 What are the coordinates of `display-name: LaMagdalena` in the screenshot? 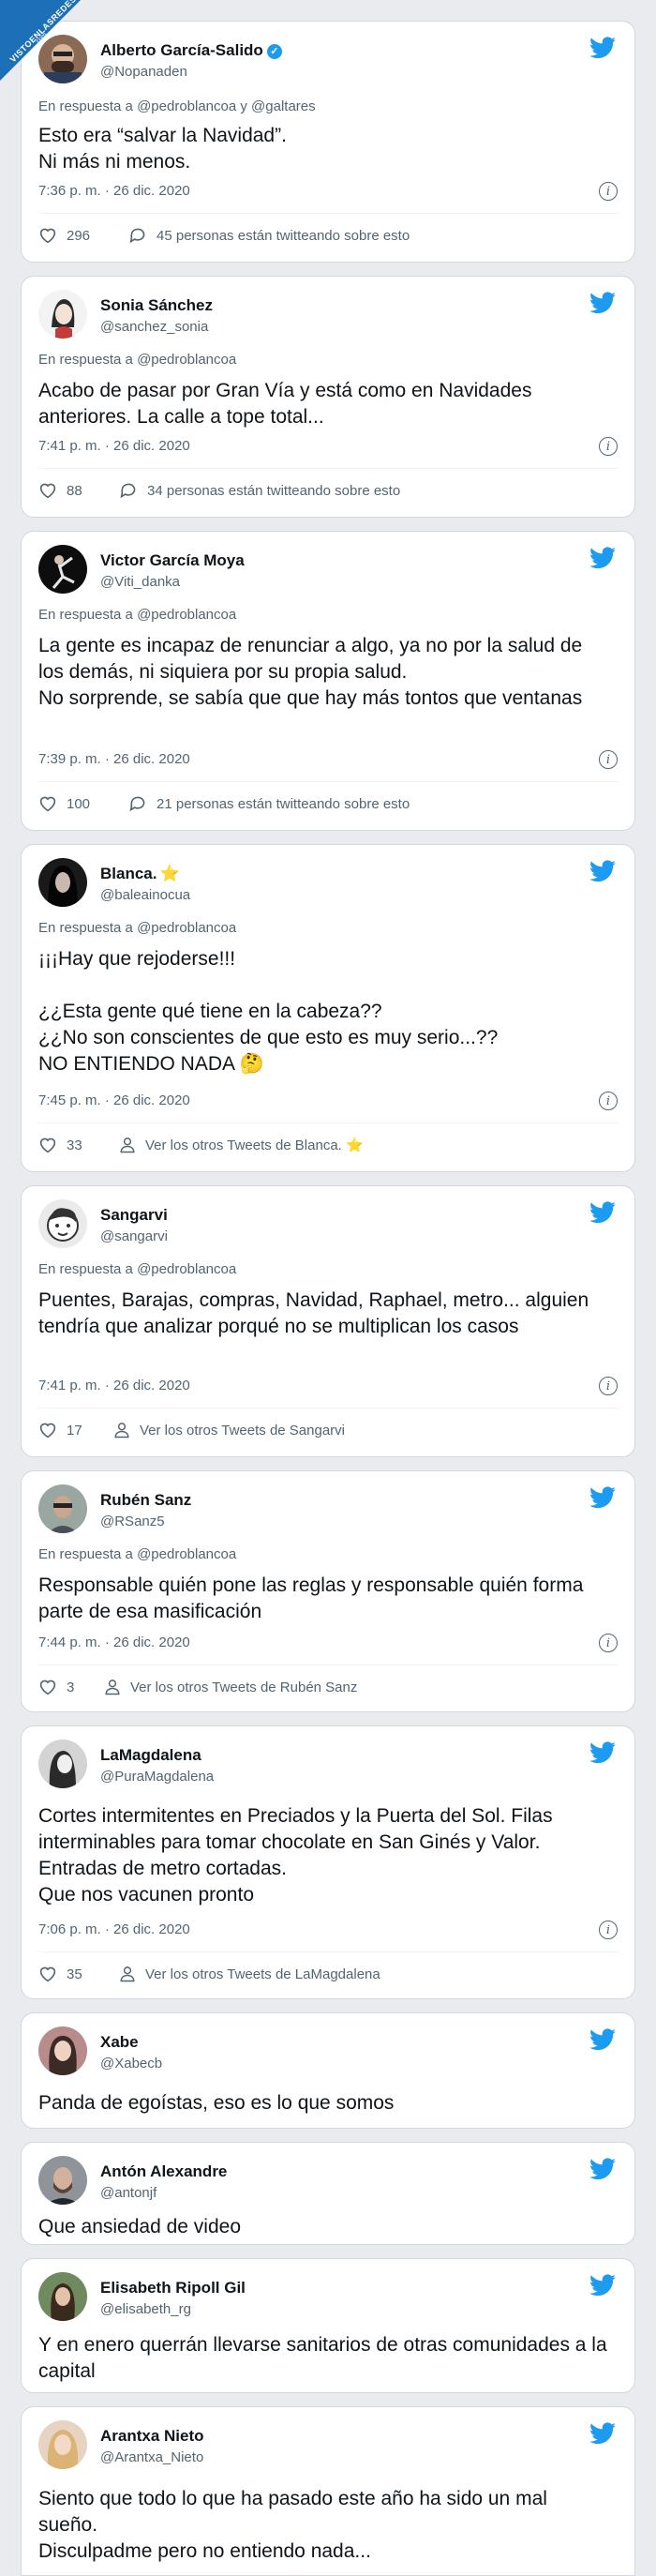 It's located at (150, 1755).